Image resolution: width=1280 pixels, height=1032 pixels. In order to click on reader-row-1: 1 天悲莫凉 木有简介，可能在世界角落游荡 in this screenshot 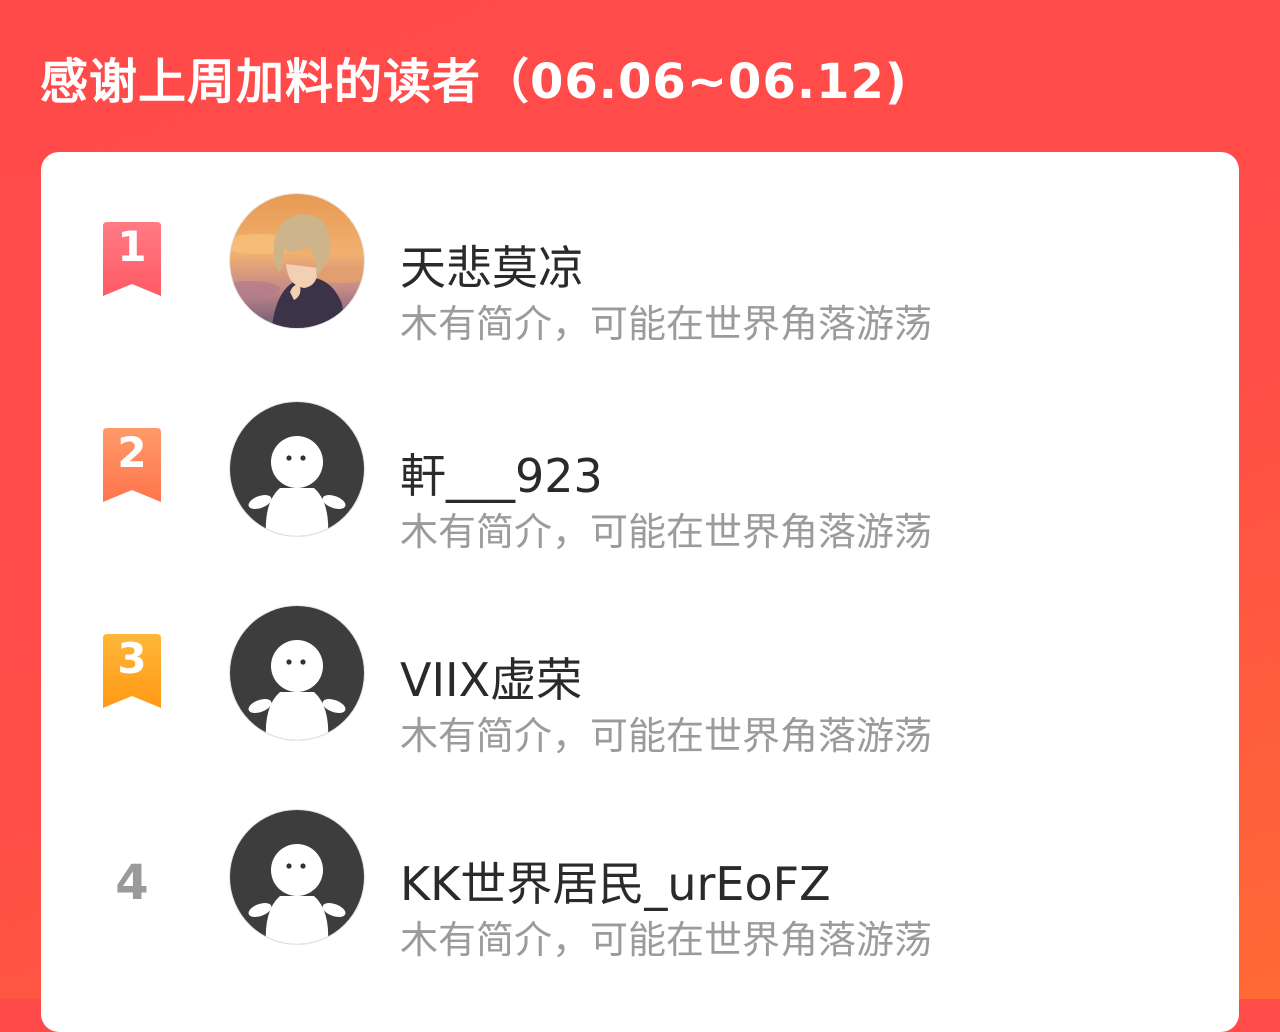, I will do `click(640, 269)`.